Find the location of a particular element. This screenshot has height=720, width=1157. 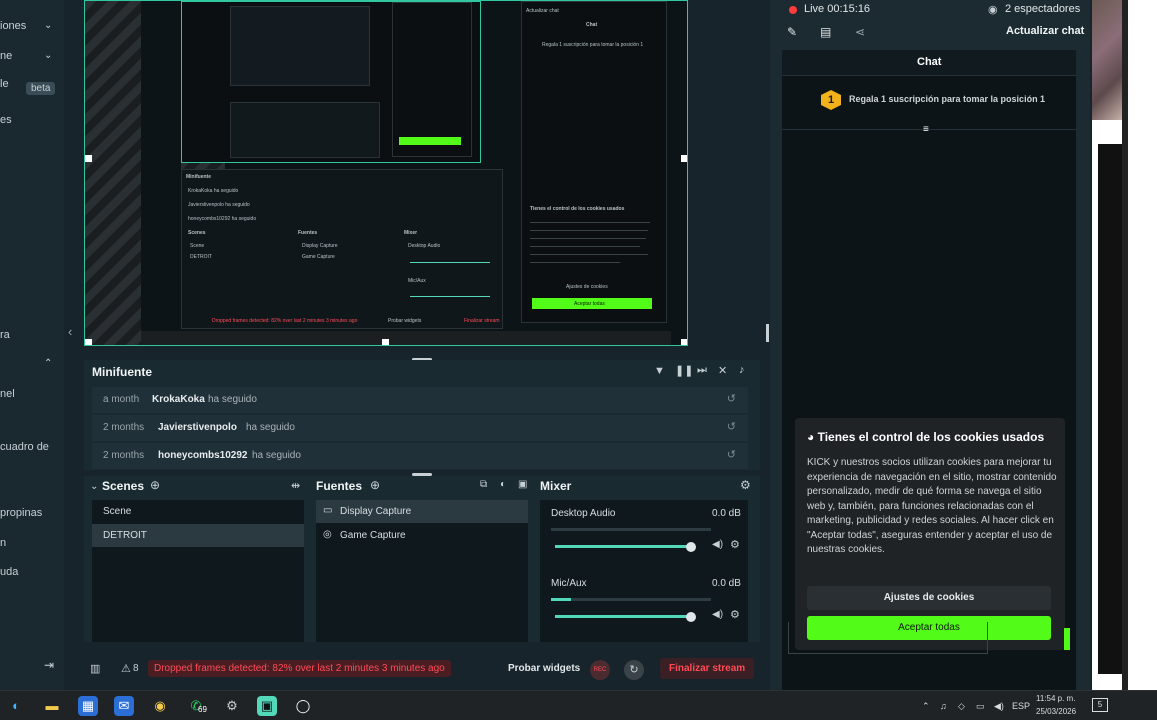

sidebar-item: propinas is located at coordinates (21, 513).